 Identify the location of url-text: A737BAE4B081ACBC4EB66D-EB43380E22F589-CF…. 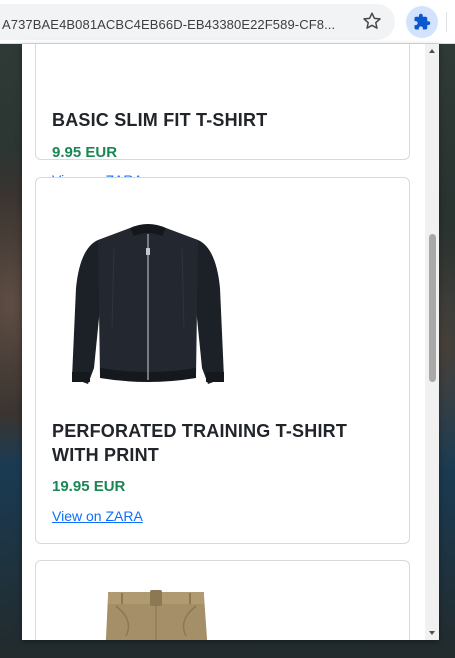
(169, 24).